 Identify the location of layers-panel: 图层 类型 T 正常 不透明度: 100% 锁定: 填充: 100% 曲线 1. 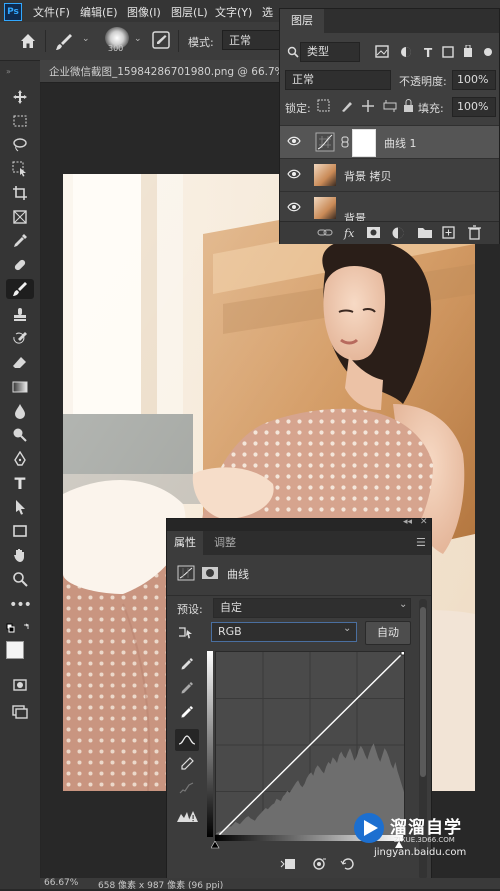
(389, 126).